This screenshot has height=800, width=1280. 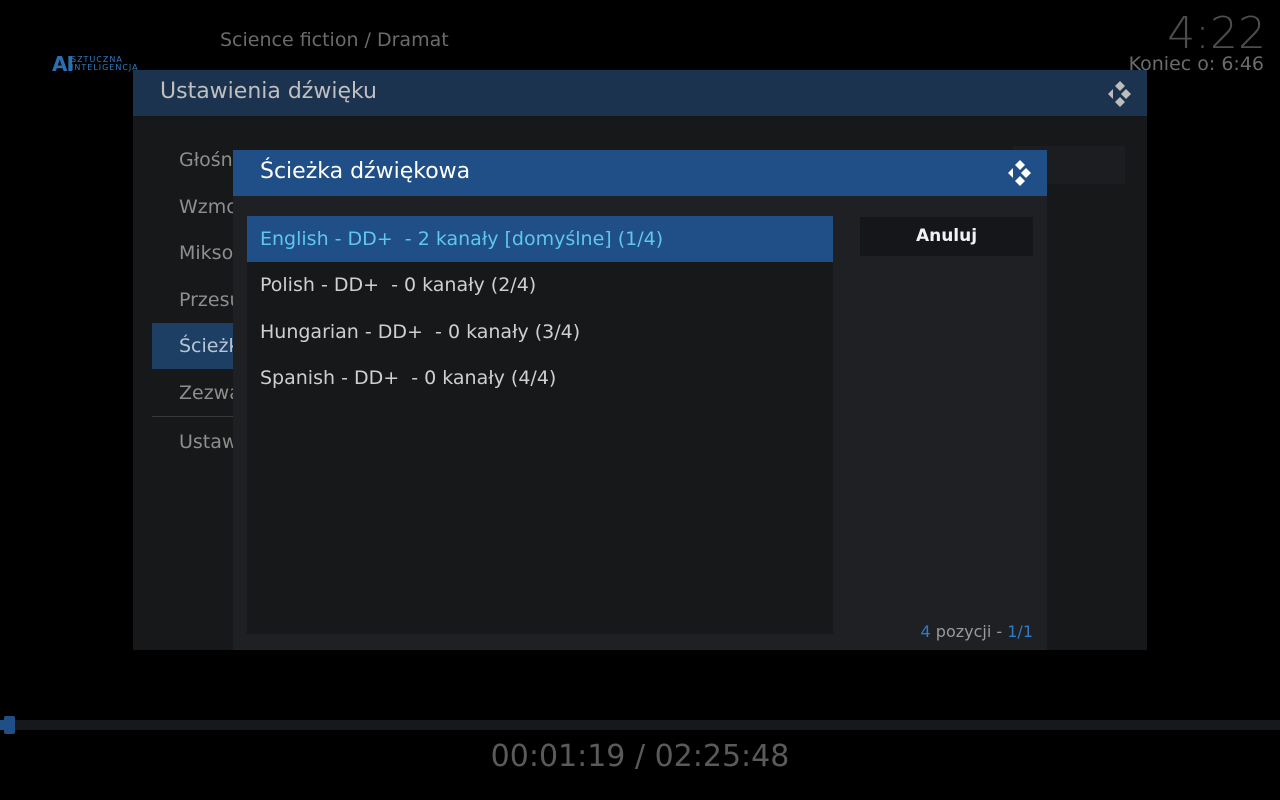 I want to click on clock: 4:22, so click(x=1216, y=33).